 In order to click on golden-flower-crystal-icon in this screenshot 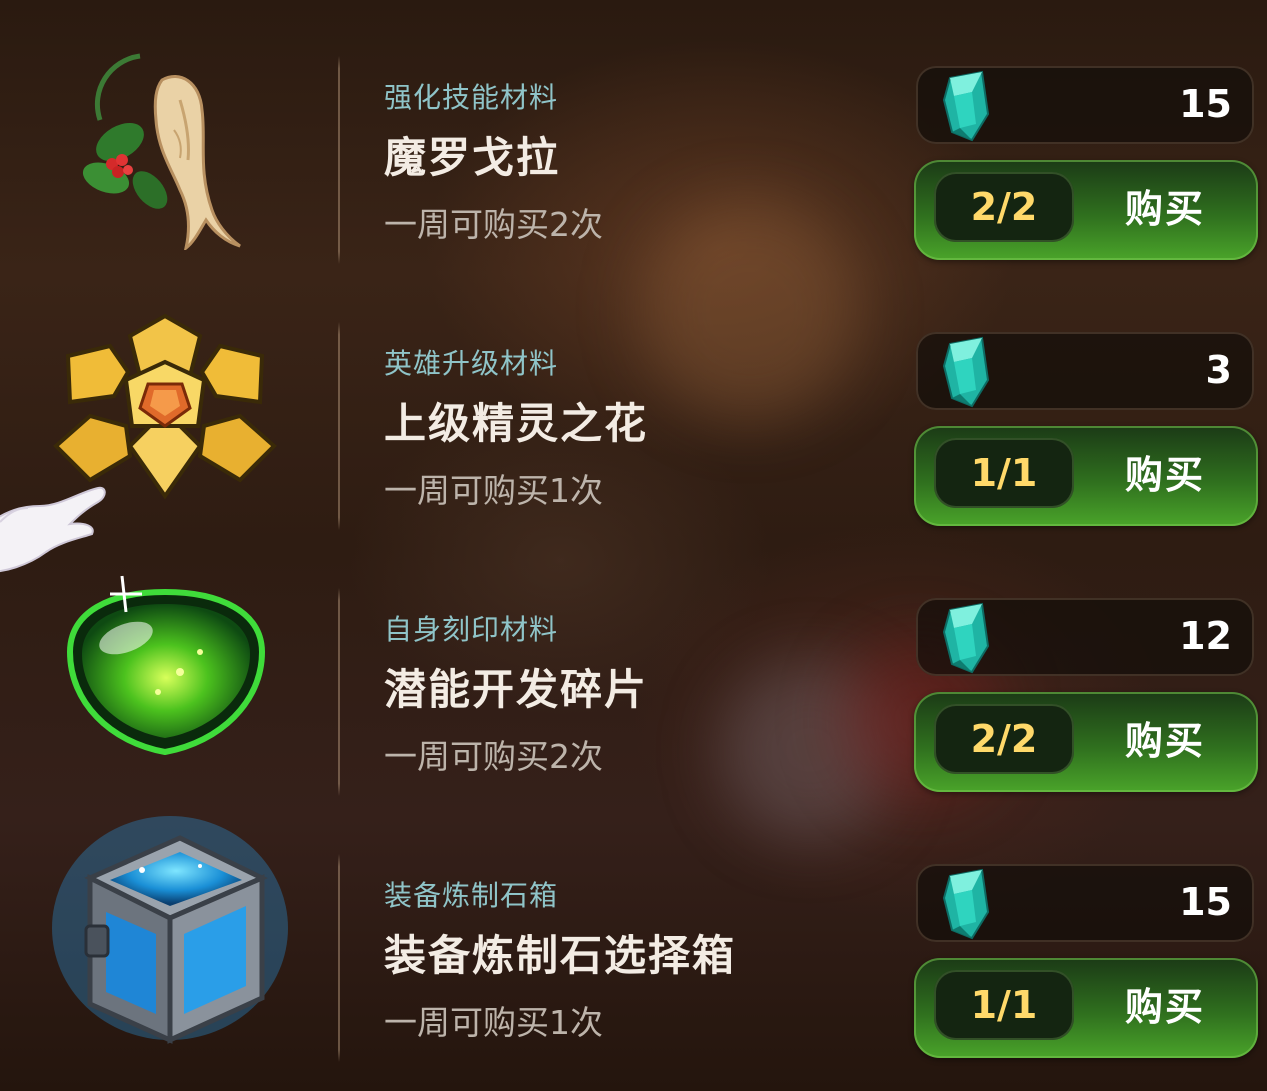, I will do `click(165, 396)`.